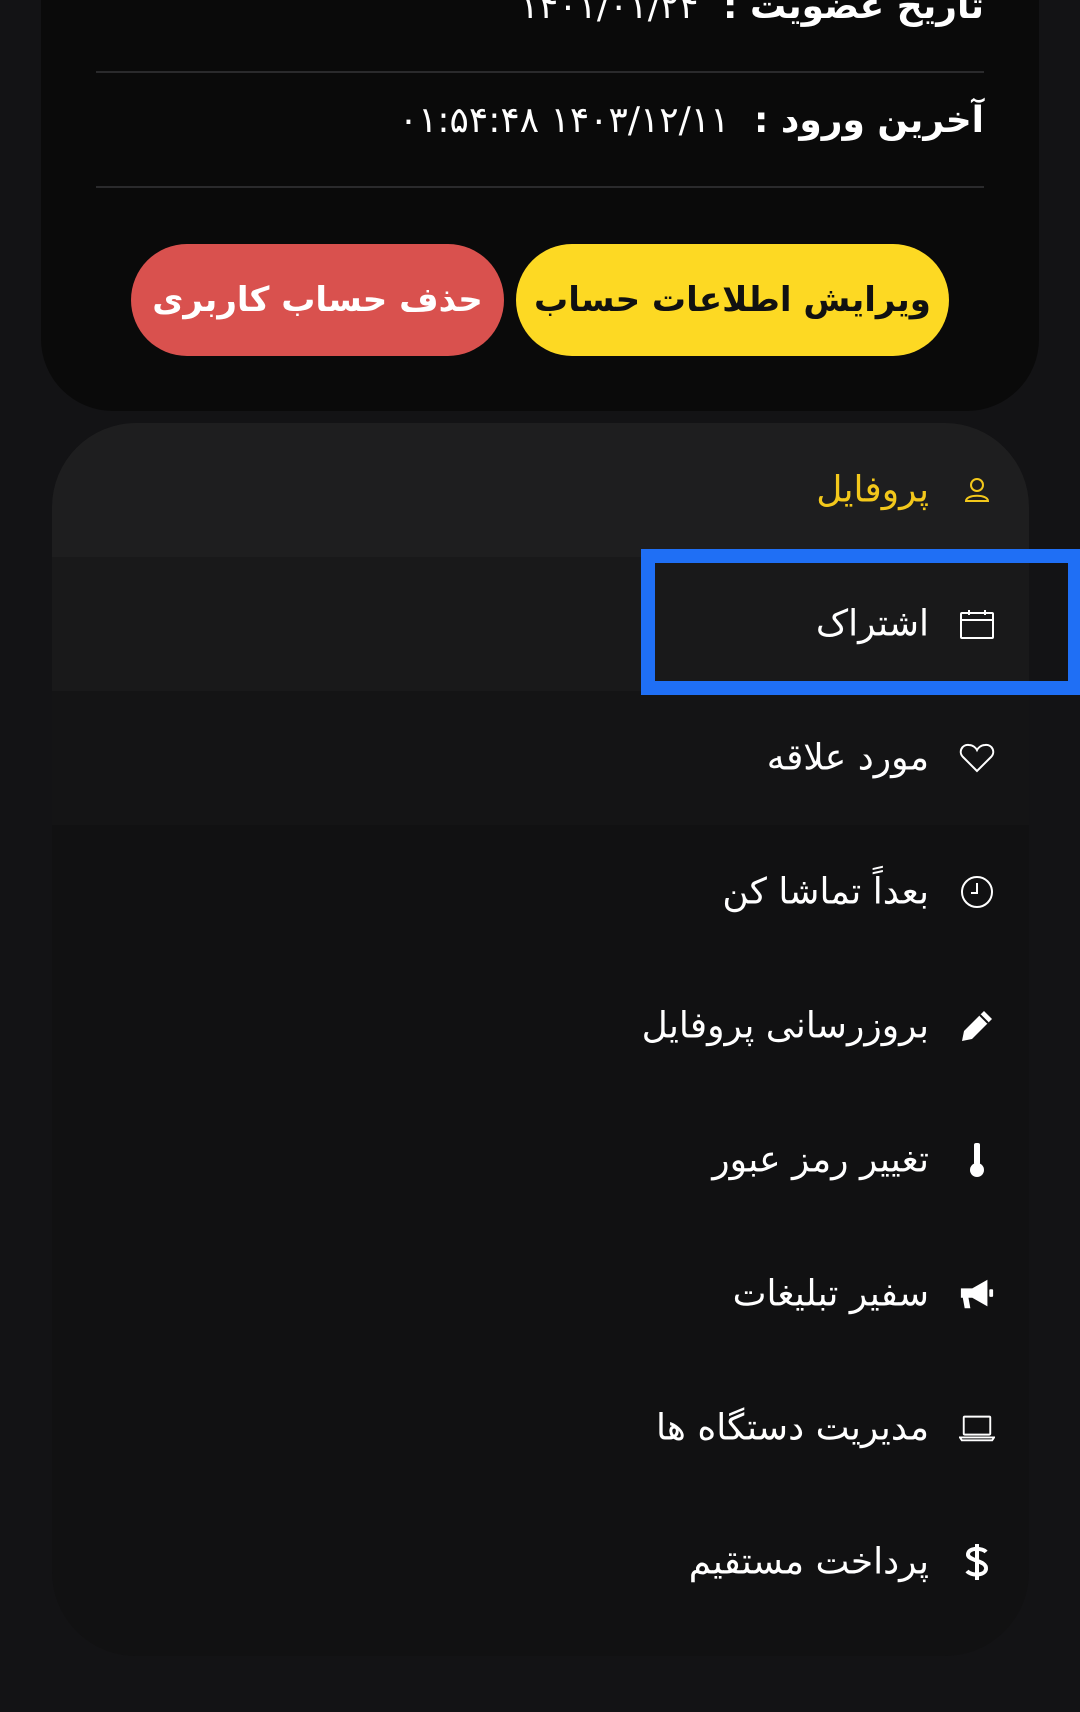  What do you see at coordinates (540, 1026) in the screenshot?
I see `menu-item-update-profile: بروزرسانی پروفایل` at bounding box center [540, 1026].